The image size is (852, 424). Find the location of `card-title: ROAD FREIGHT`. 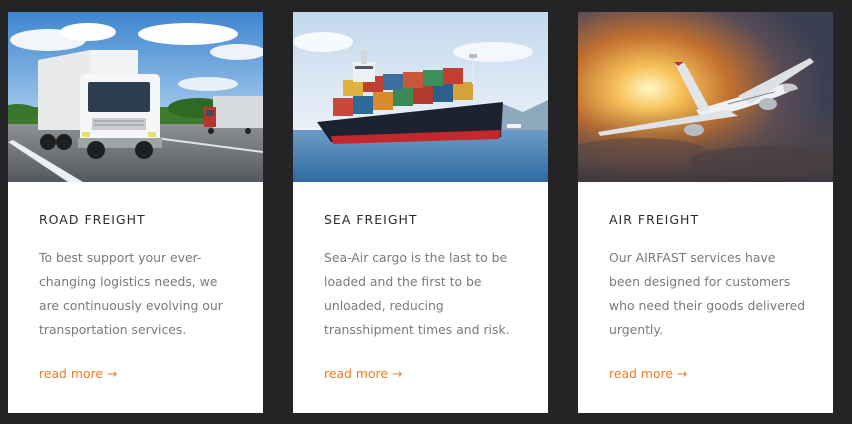

card-title: ROAD FREIGHT is located at coordinates (92, 219).